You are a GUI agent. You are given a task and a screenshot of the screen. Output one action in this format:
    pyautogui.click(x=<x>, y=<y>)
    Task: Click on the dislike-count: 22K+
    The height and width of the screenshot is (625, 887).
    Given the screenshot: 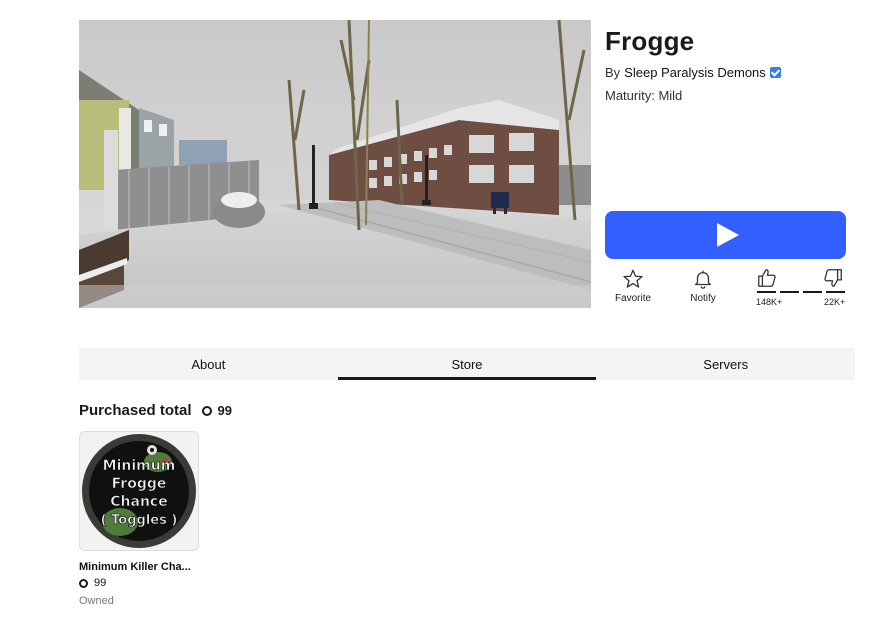 What is the action you would take?
    pyautogui.click(x=835, y=302)
    